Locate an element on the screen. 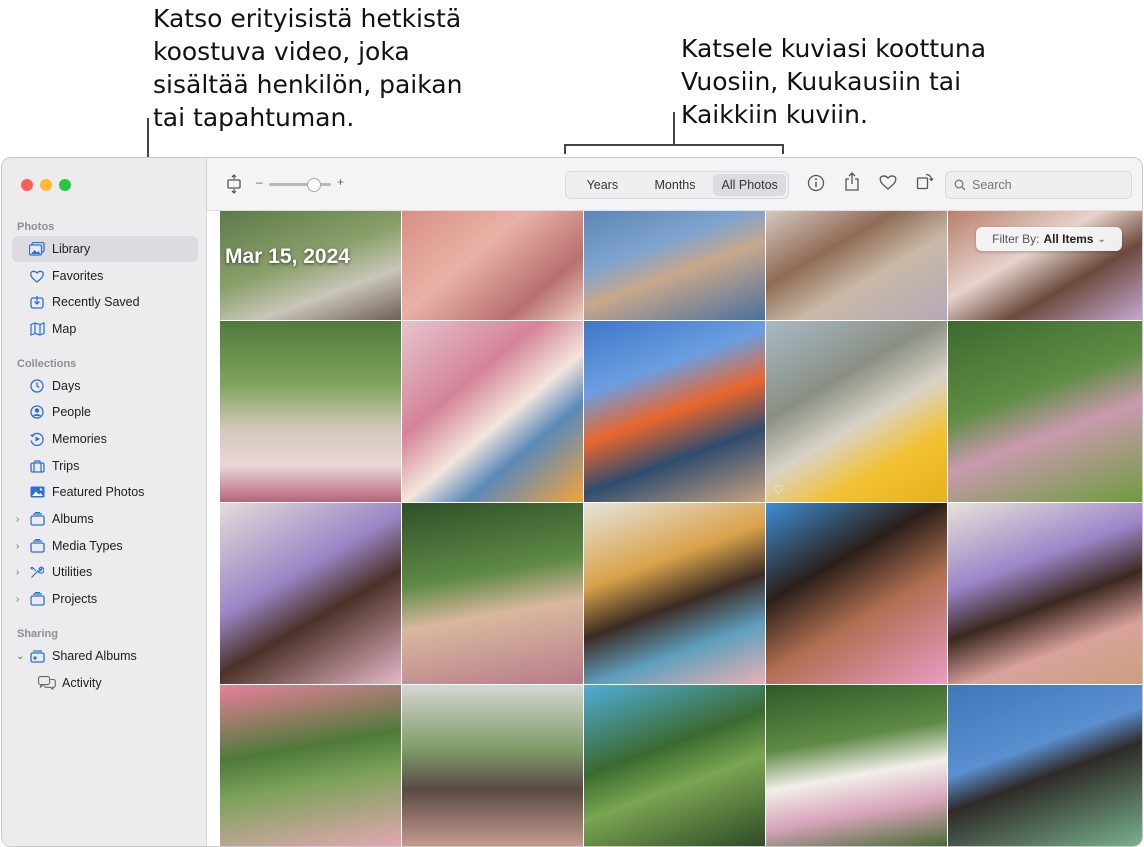  library-icon is located at coordinates (37, 249).